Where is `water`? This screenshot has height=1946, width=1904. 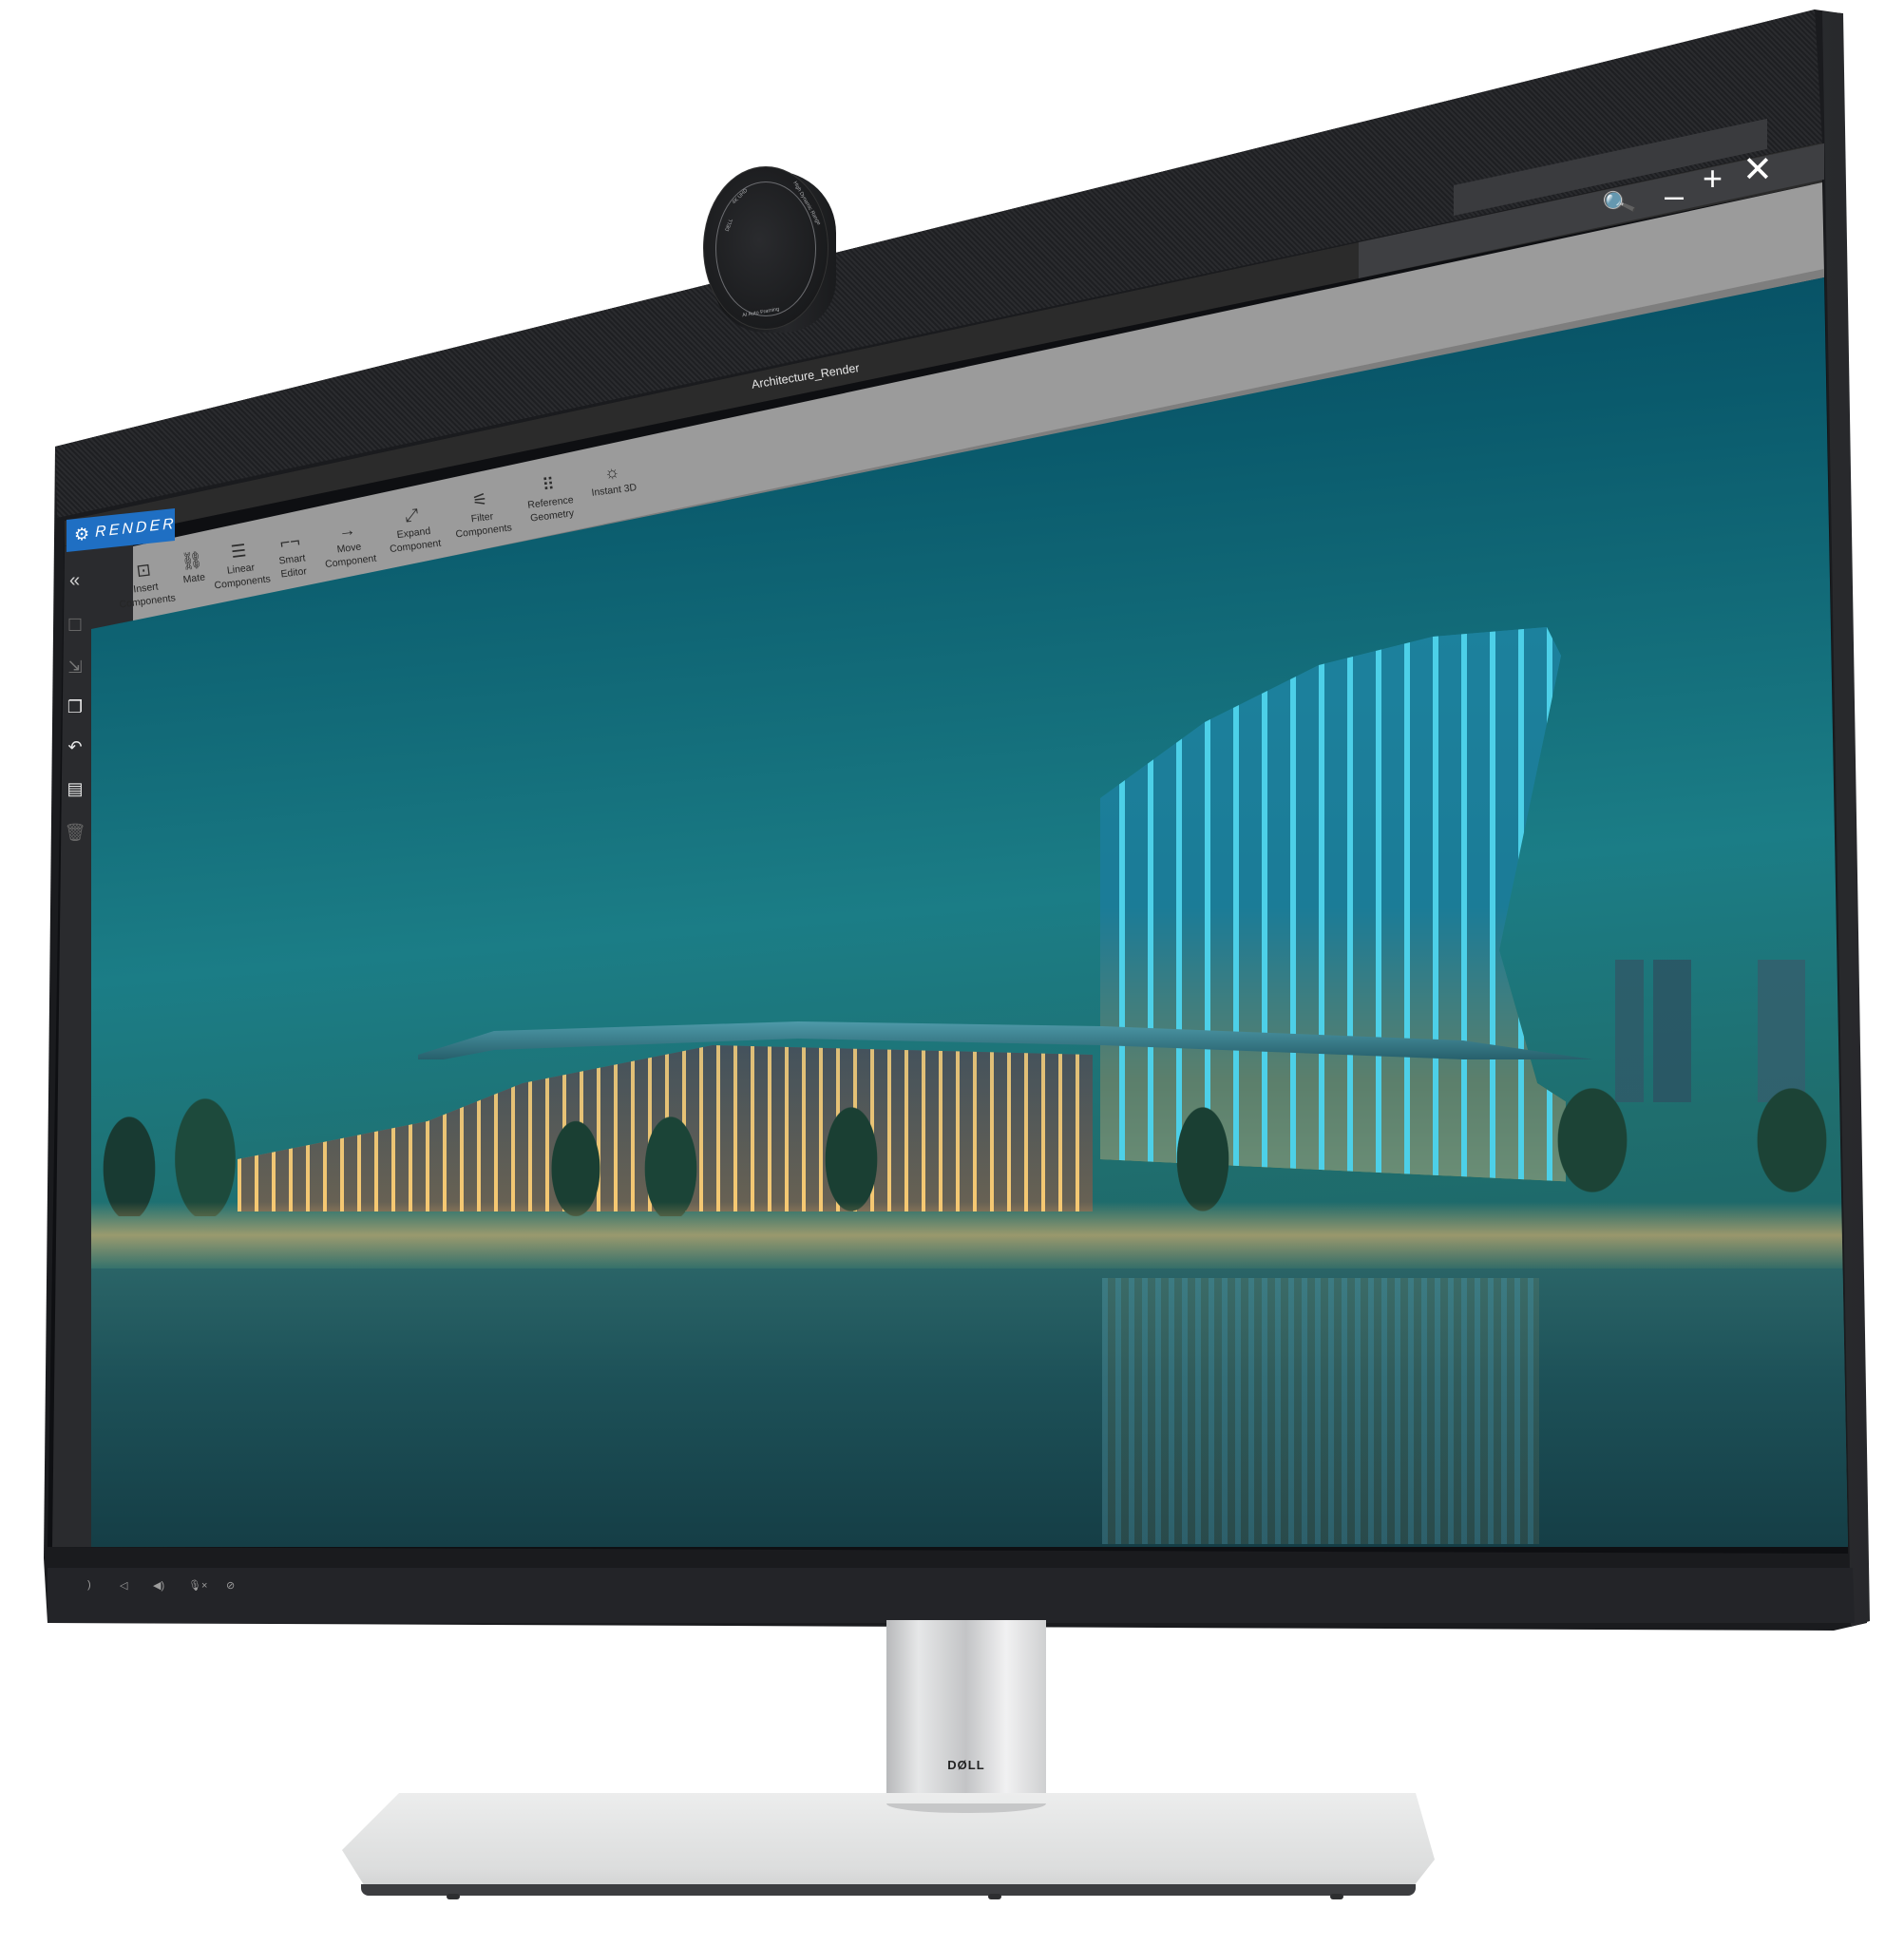 water is located at coordinates (970, 1408).